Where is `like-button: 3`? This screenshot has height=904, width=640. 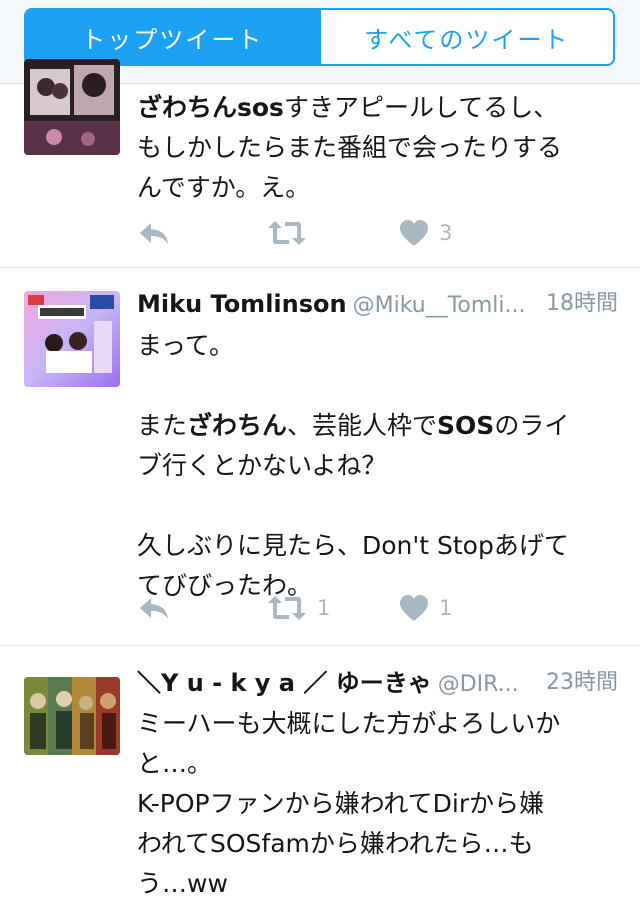
like-button: 3 is located at coordinates (425, 233).